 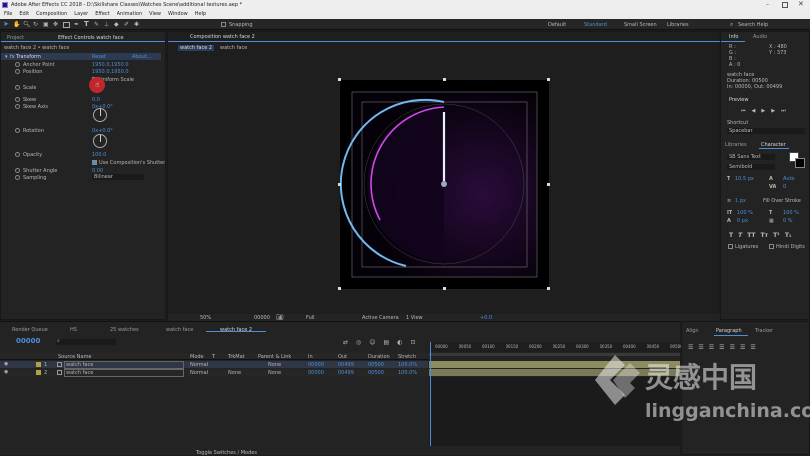 What do you see at coordinates (81, 14) in the screenshot?
I see `menu-layer: Layer` at bounding box center [81, 14].